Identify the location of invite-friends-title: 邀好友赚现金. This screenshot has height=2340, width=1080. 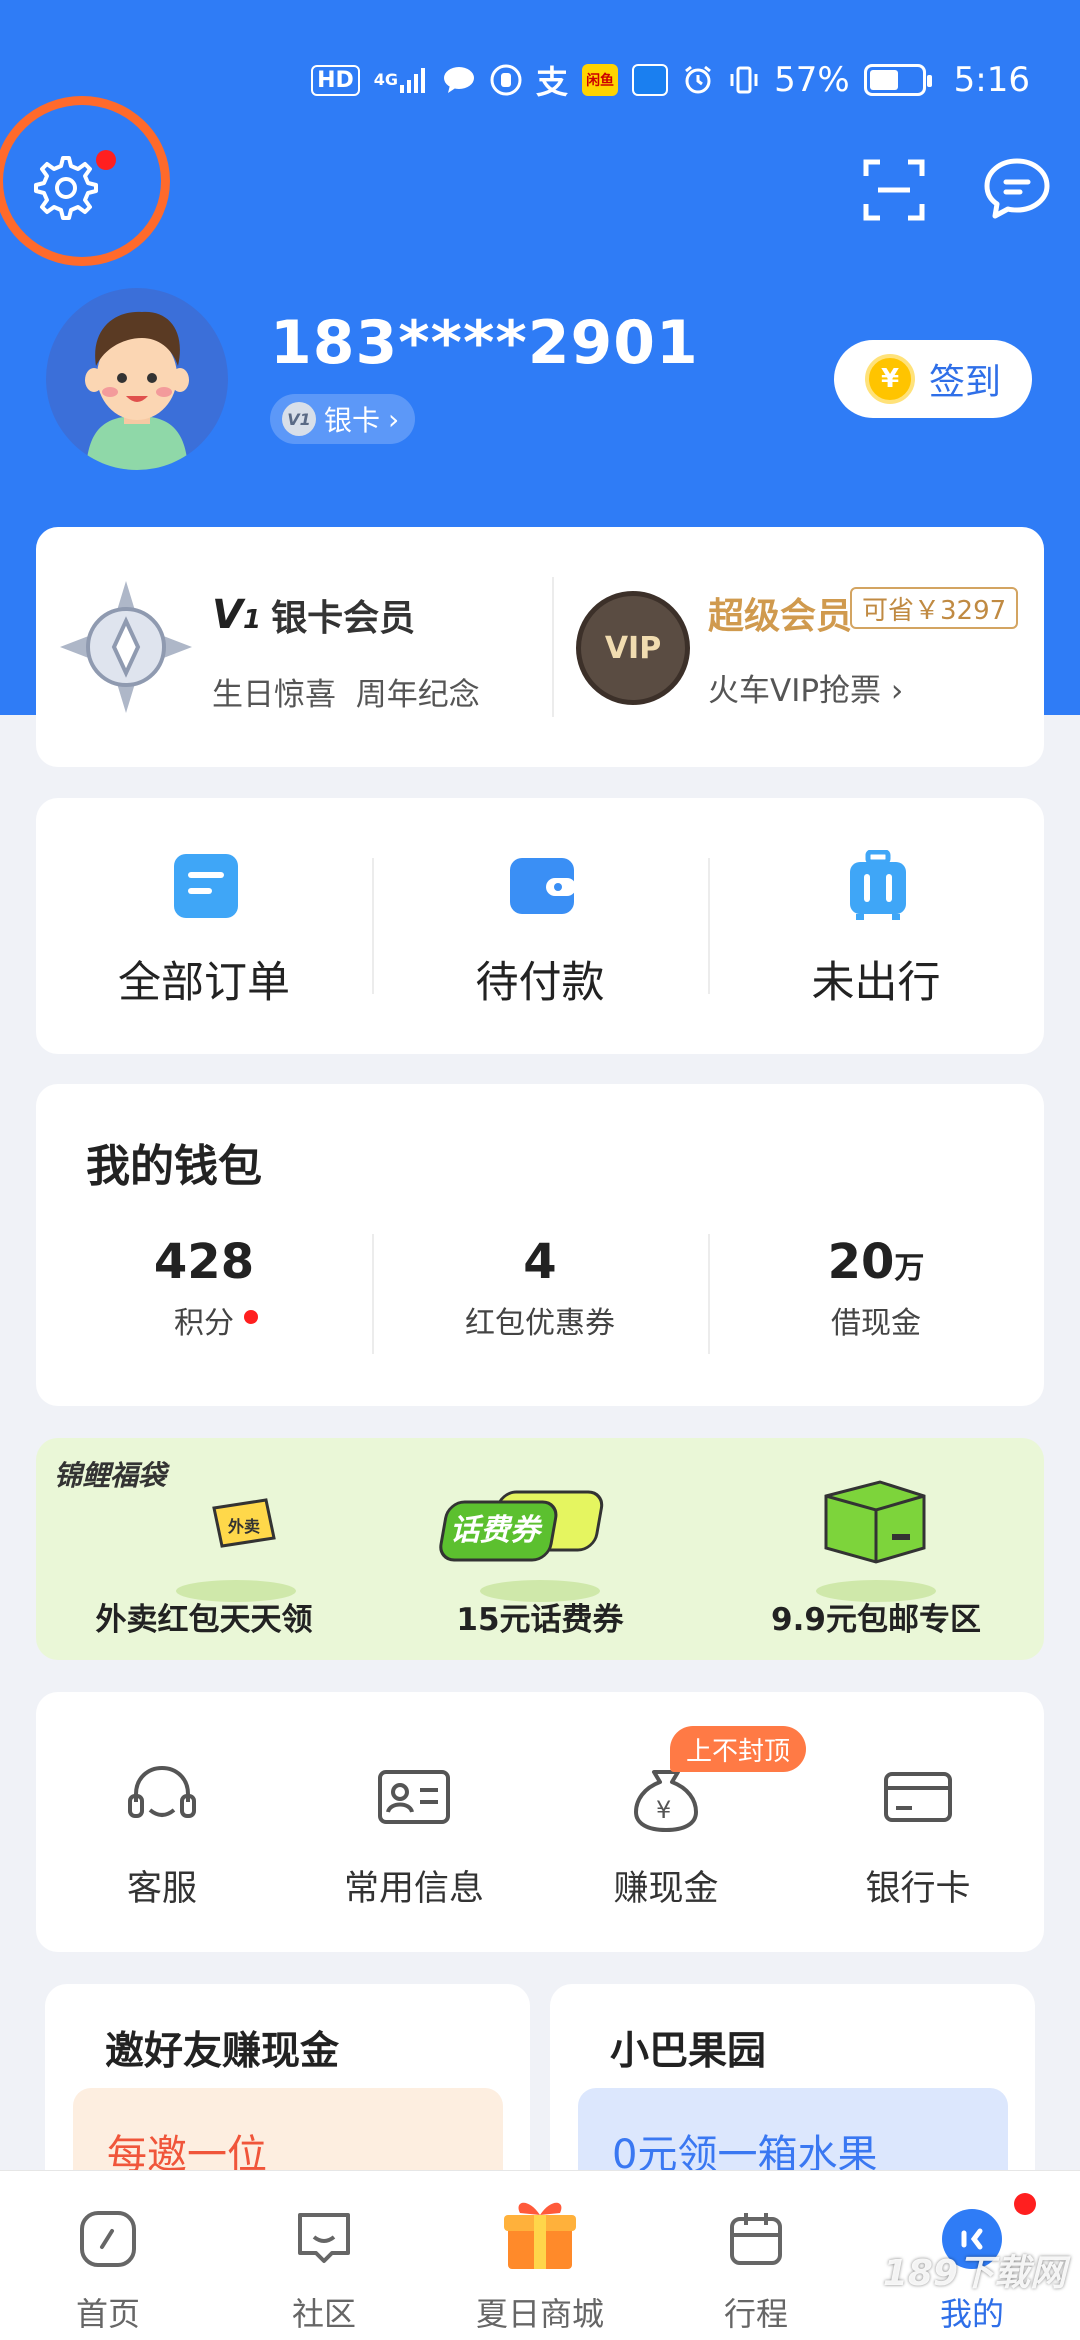
(222, 2051).